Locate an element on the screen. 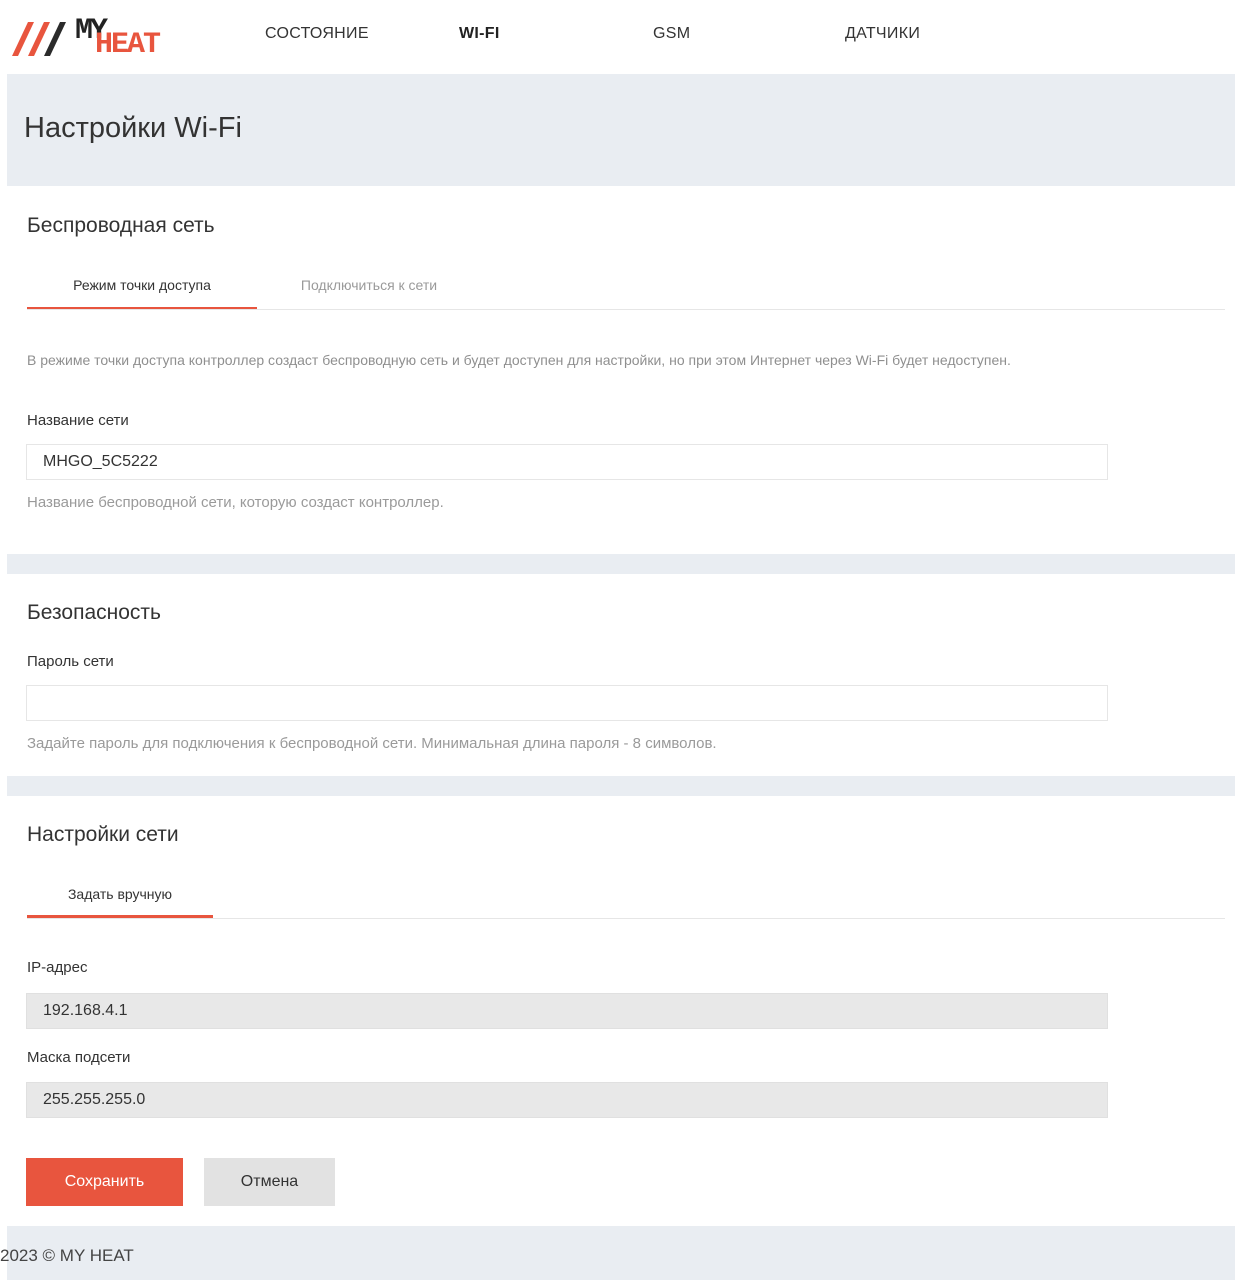 The height and width of the screenshot is (1280, 1235). cancel-button: Отмена is located at coordinates (269, 1182).